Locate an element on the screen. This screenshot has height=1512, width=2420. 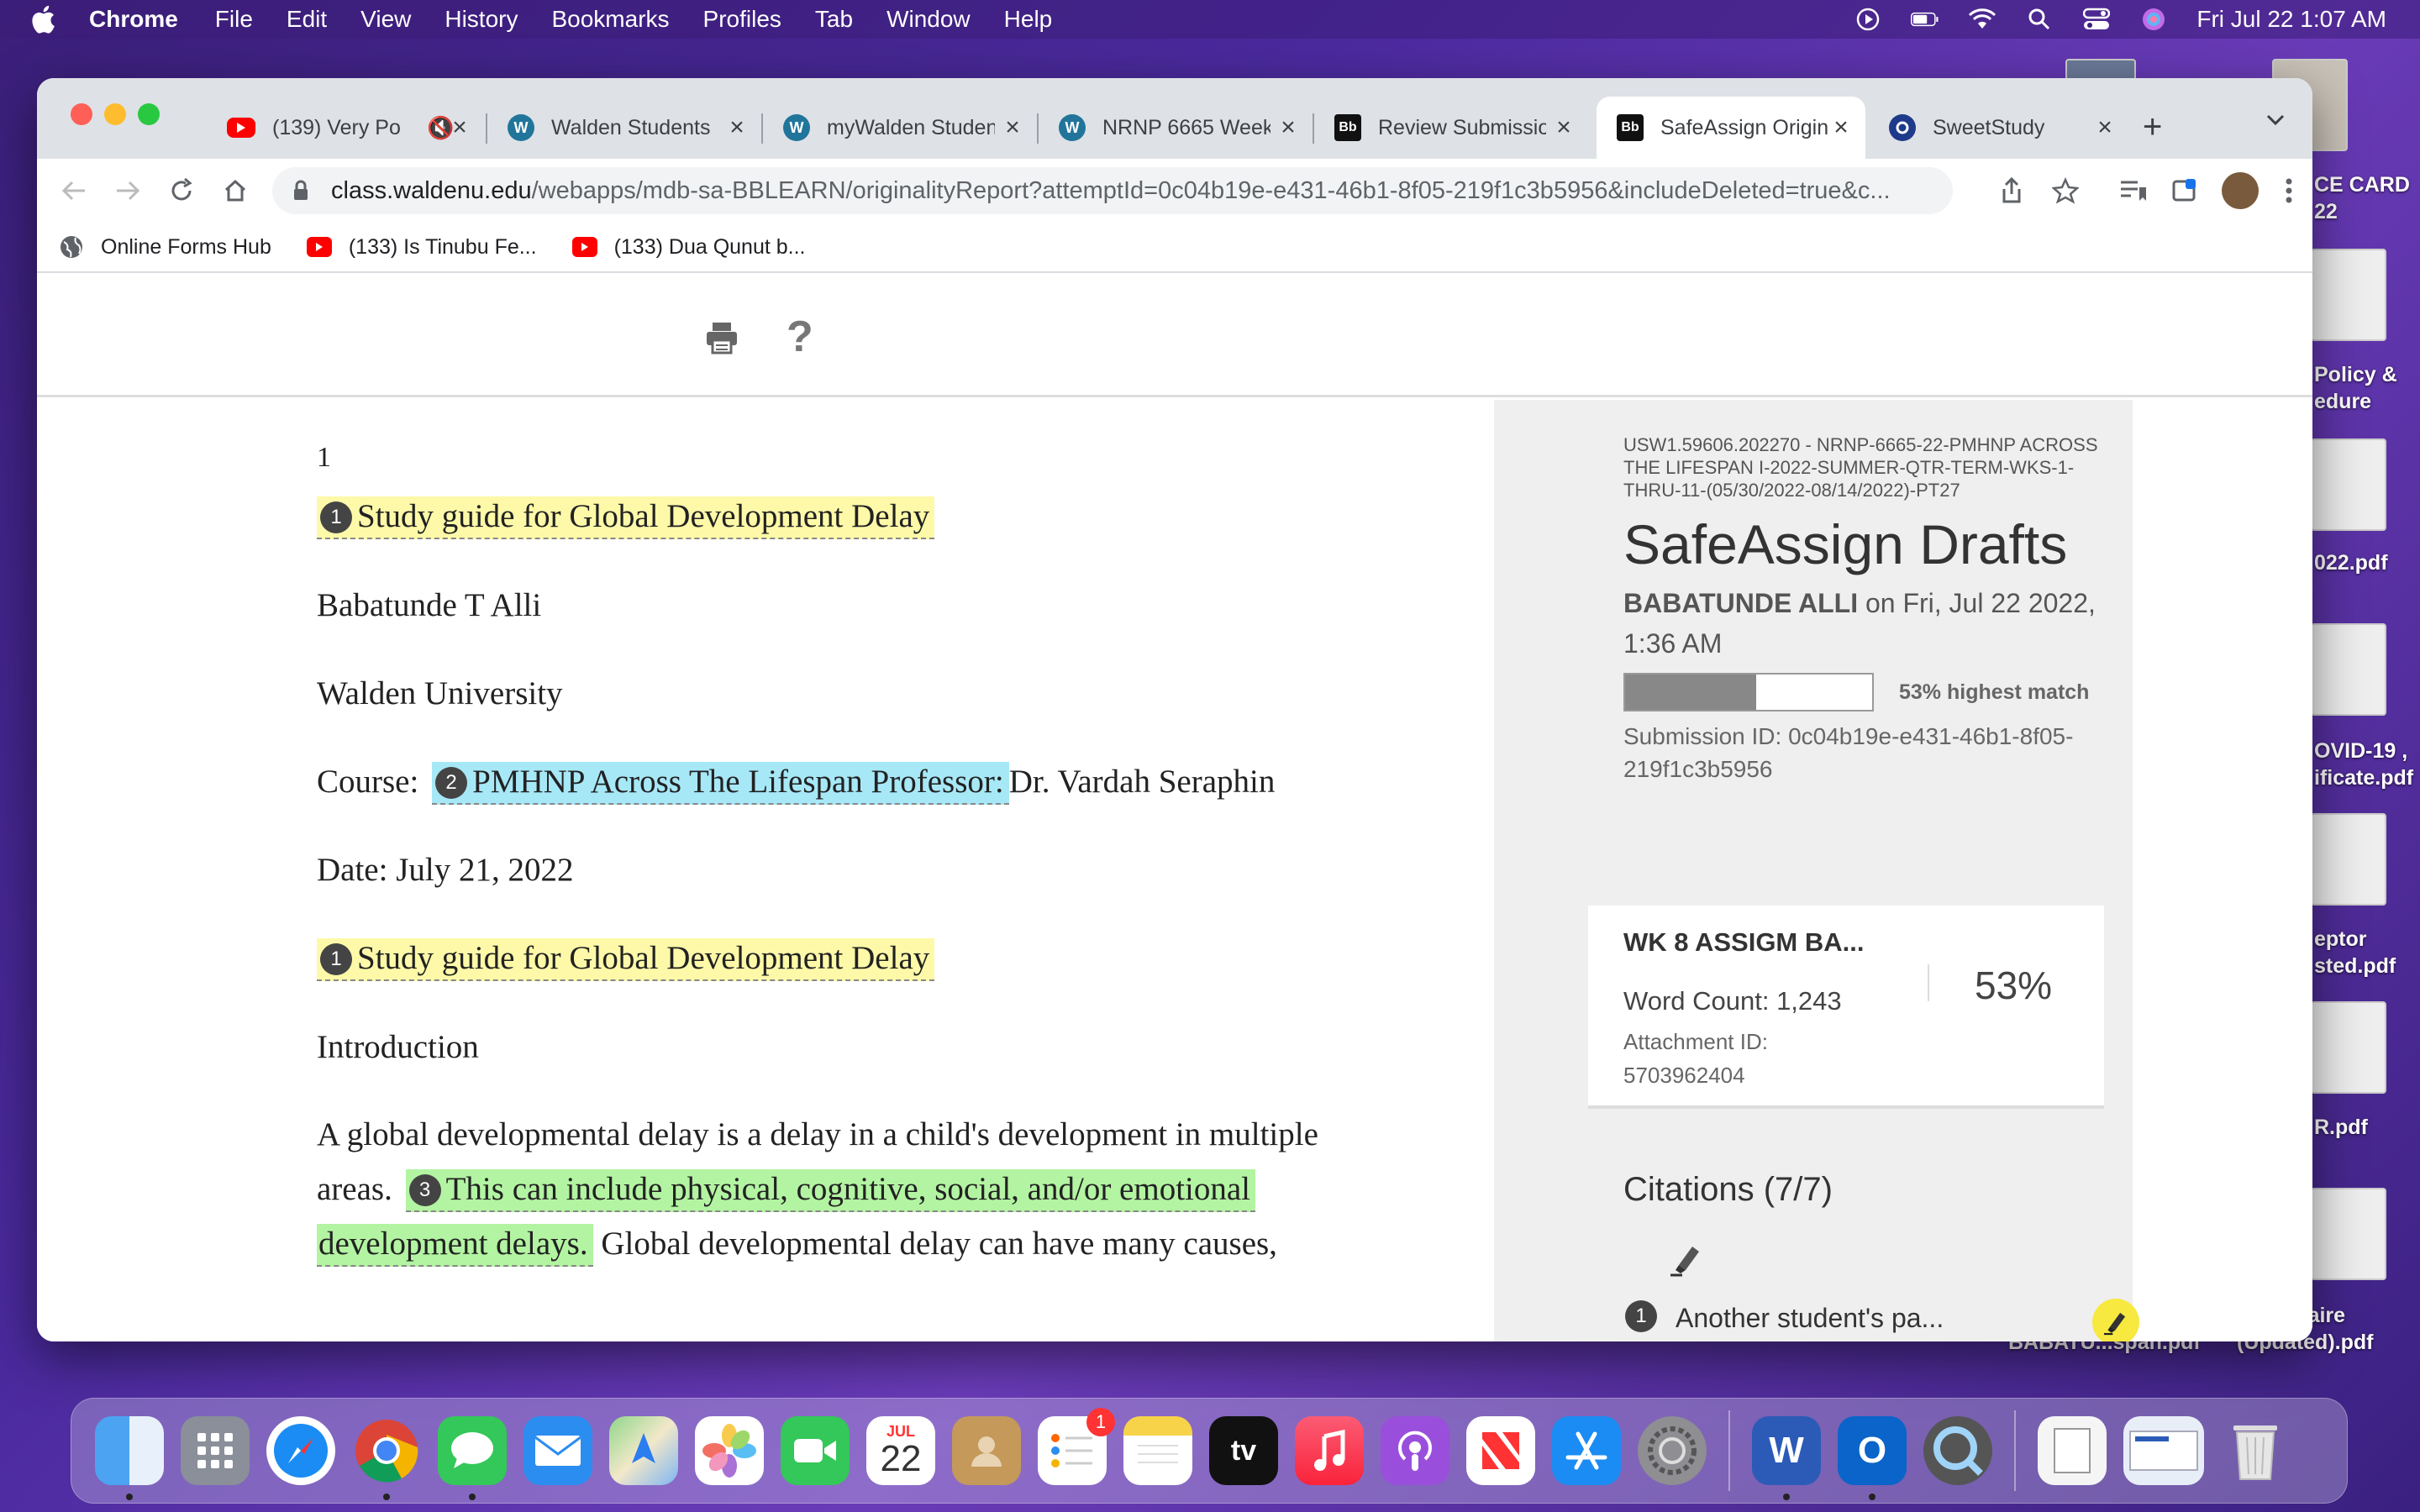
maps-icon is located at coordinates (643, 1450).